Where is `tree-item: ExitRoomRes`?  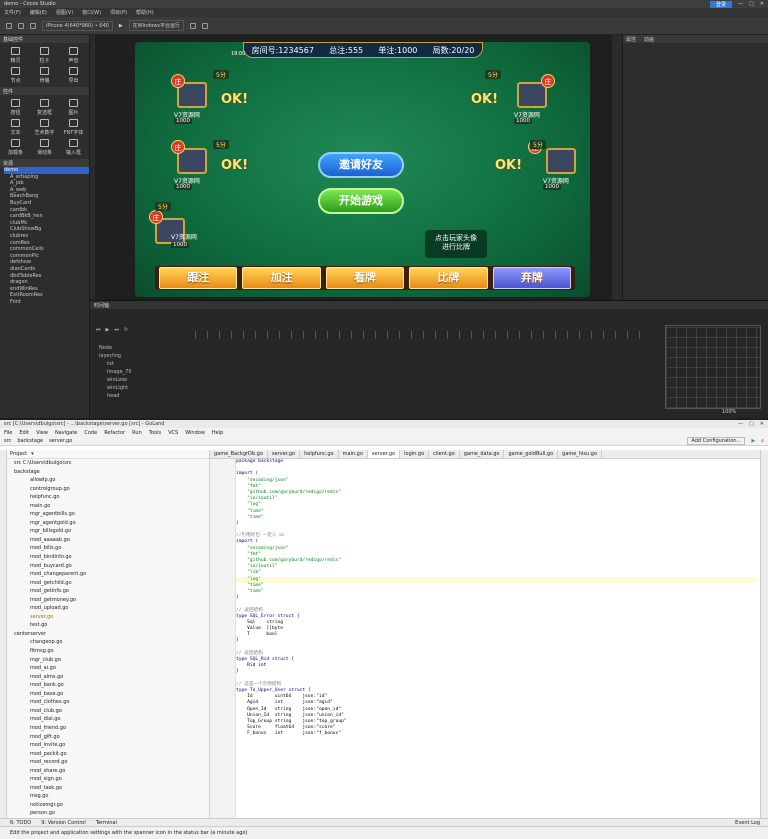 tree-item: ExitRoomRes is located at coordinates (46, 295).